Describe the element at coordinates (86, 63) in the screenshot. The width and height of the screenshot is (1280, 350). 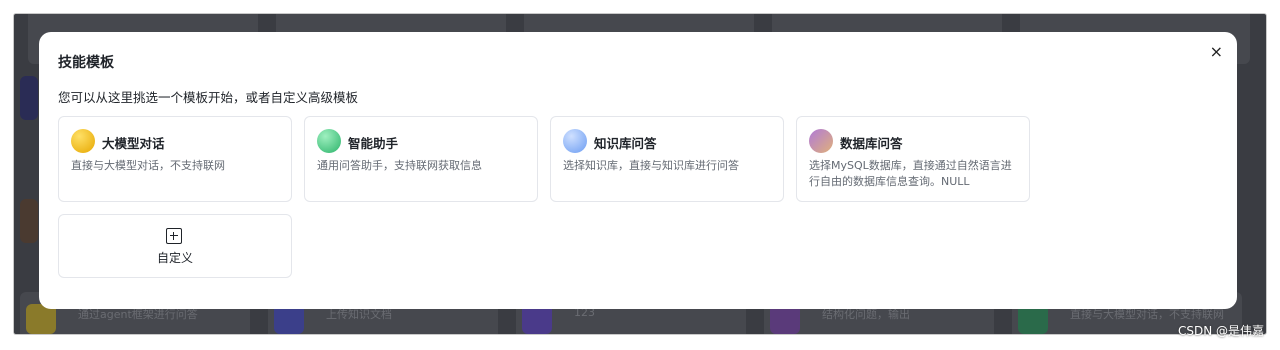
I see `modal-title: 技能模板` at that location.